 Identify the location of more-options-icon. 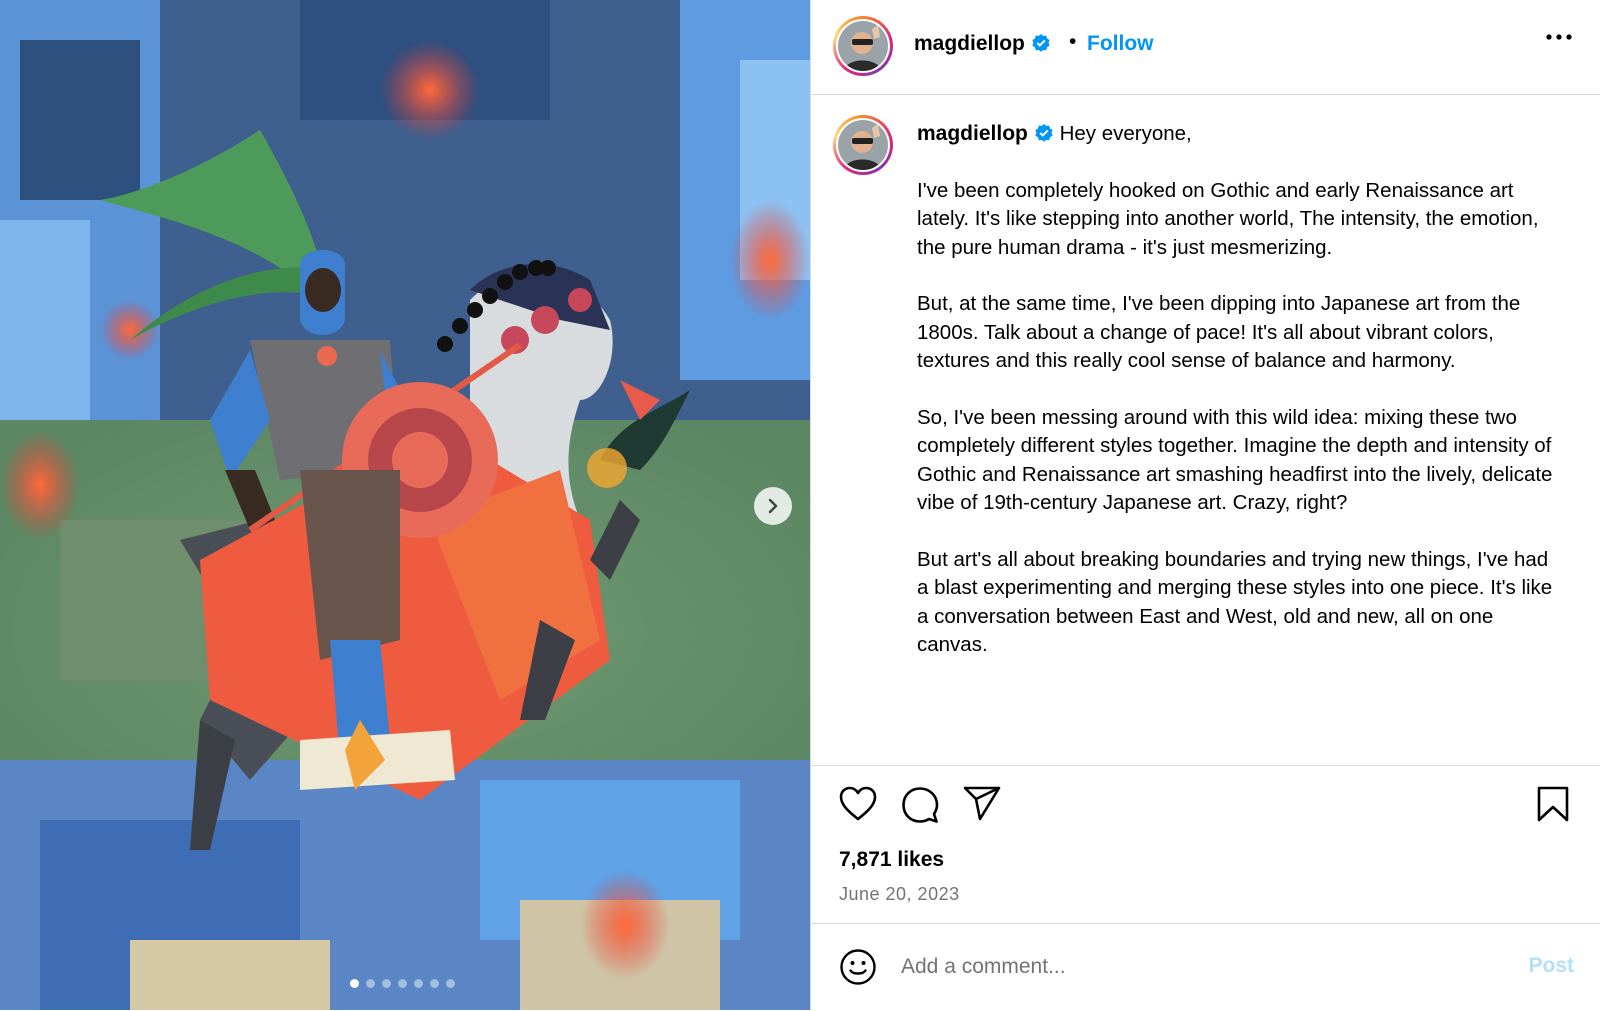
(1559, 37).